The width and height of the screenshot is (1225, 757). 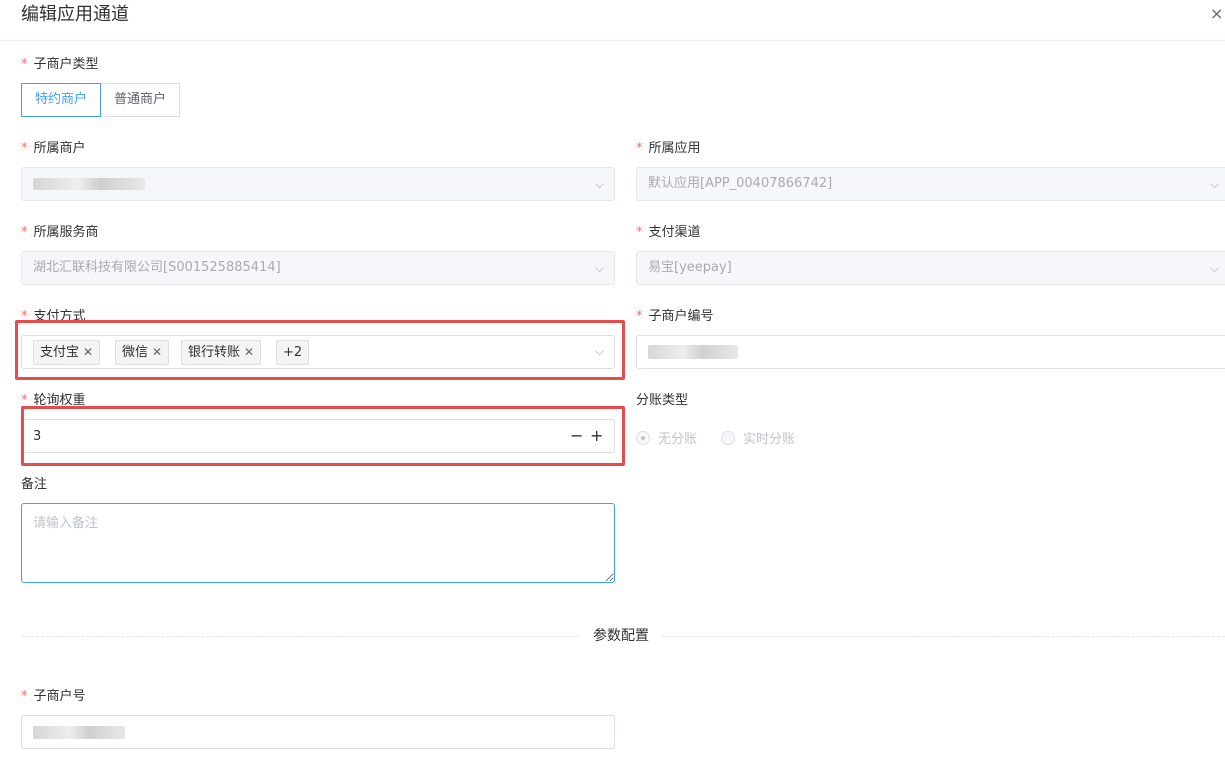 What do you see at coordinates (1216, 14) in the screenshot?
I see `close-icon: ×` at bounding box center [1216, 14].